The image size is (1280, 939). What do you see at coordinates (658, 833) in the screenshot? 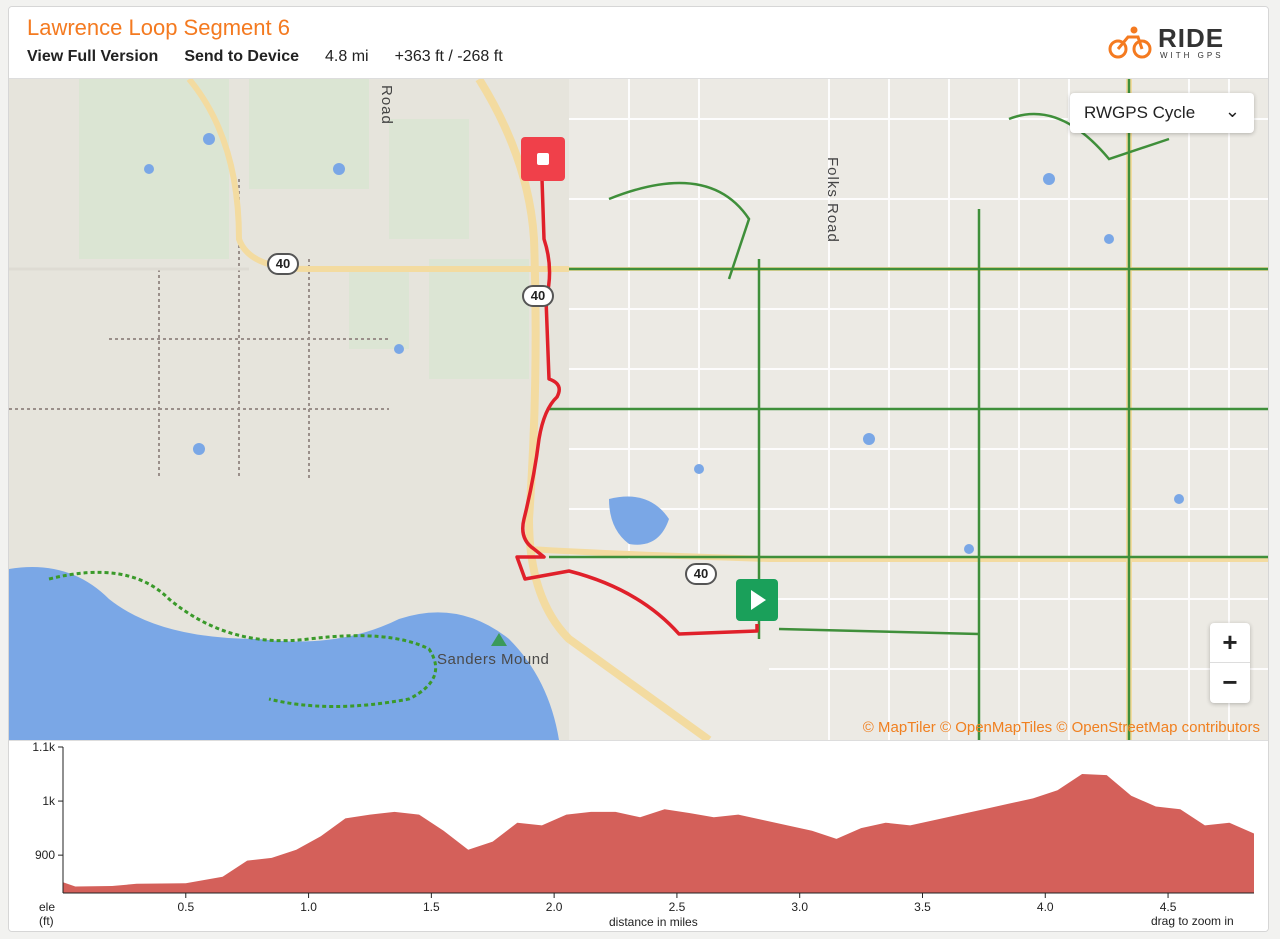
I see `elevation-area` at bounding box center [658, 833].